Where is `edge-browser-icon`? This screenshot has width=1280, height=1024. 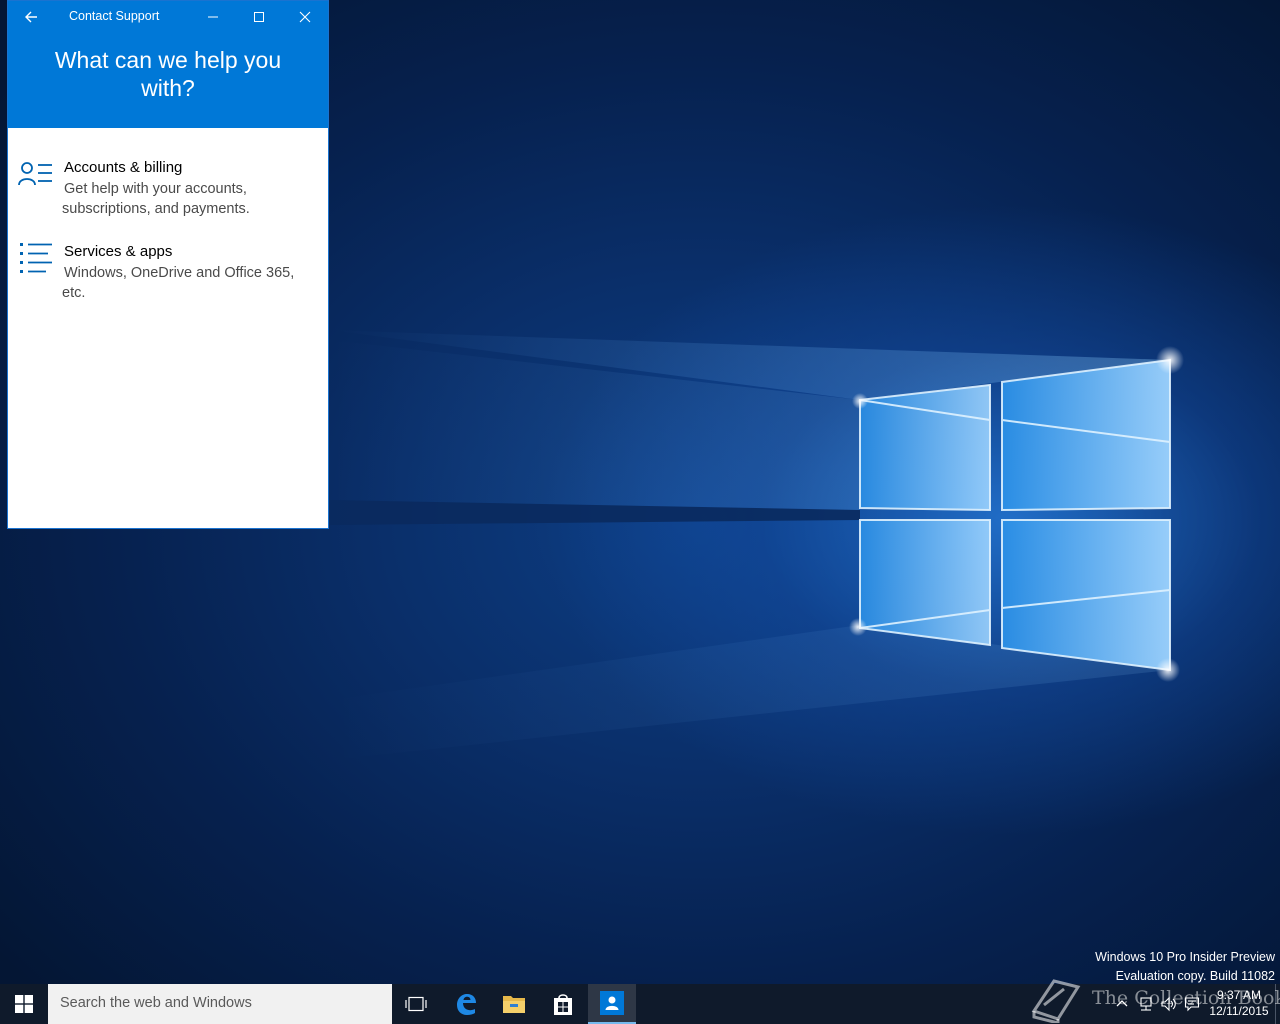
edge-browser-icon is located at coordinates (466, 1004).